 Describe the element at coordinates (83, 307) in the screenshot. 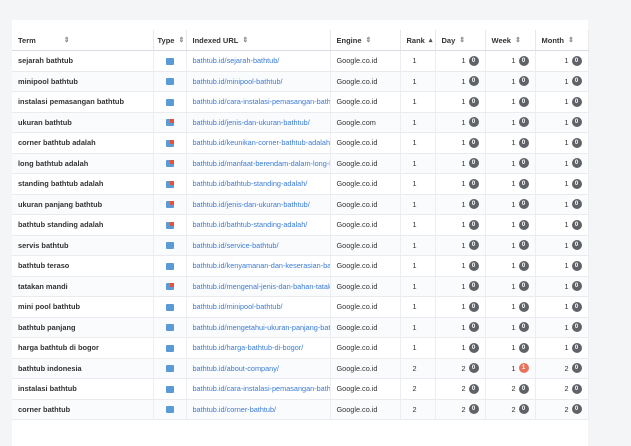

I see `term-cell: mini pool bathtub` at that location.